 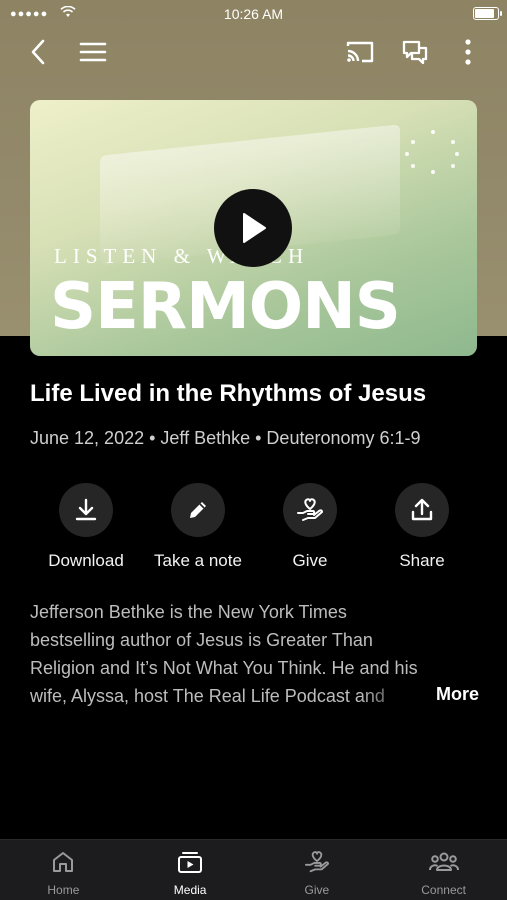 I want to click on download-label: Download, so click(x=86, y=560).